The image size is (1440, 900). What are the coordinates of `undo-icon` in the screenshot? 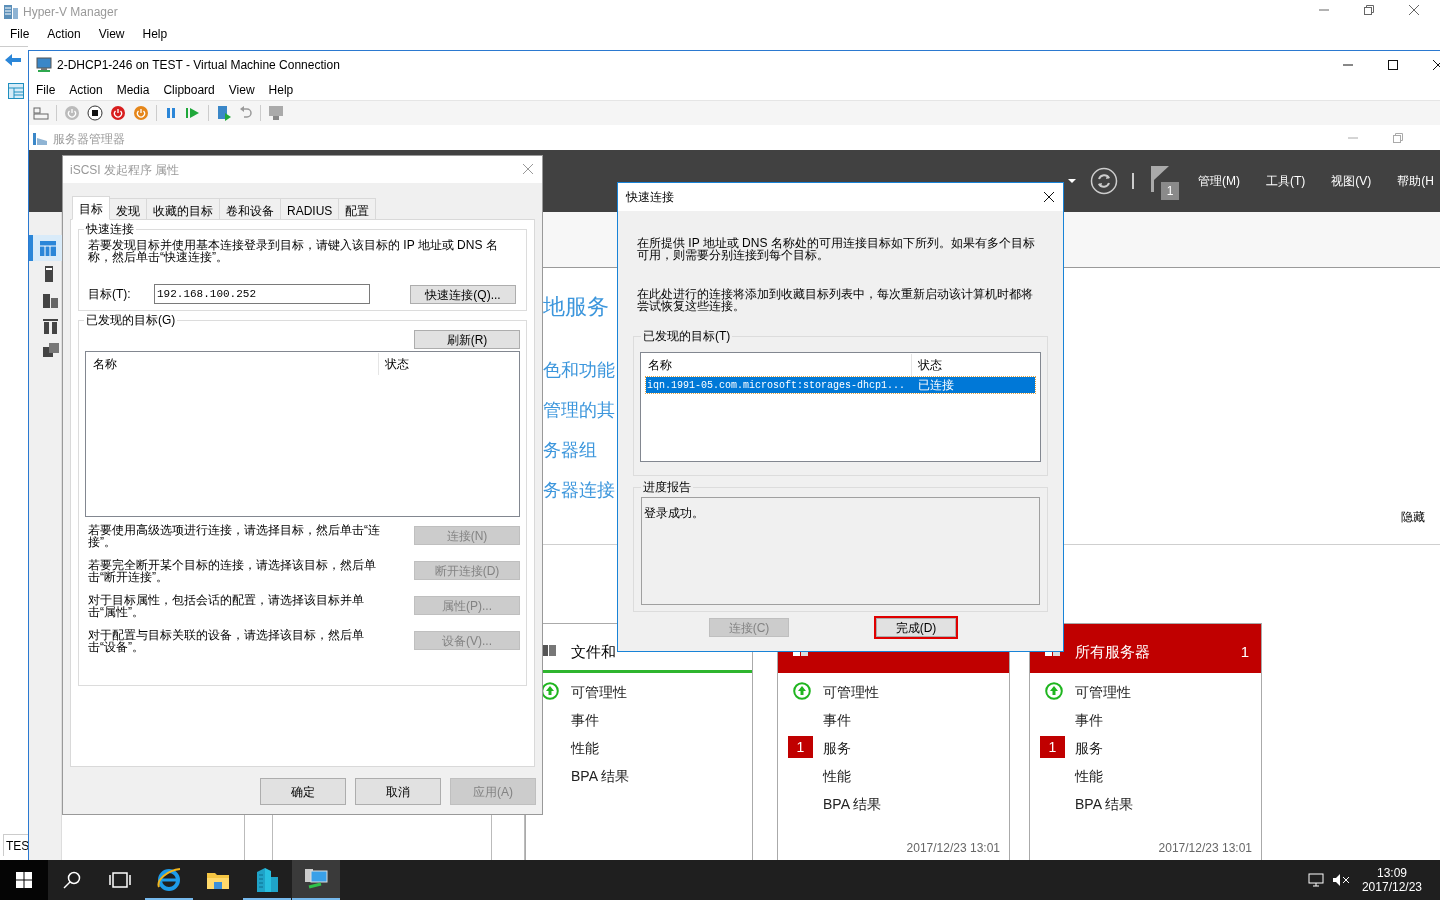 It's located at (246, 113).